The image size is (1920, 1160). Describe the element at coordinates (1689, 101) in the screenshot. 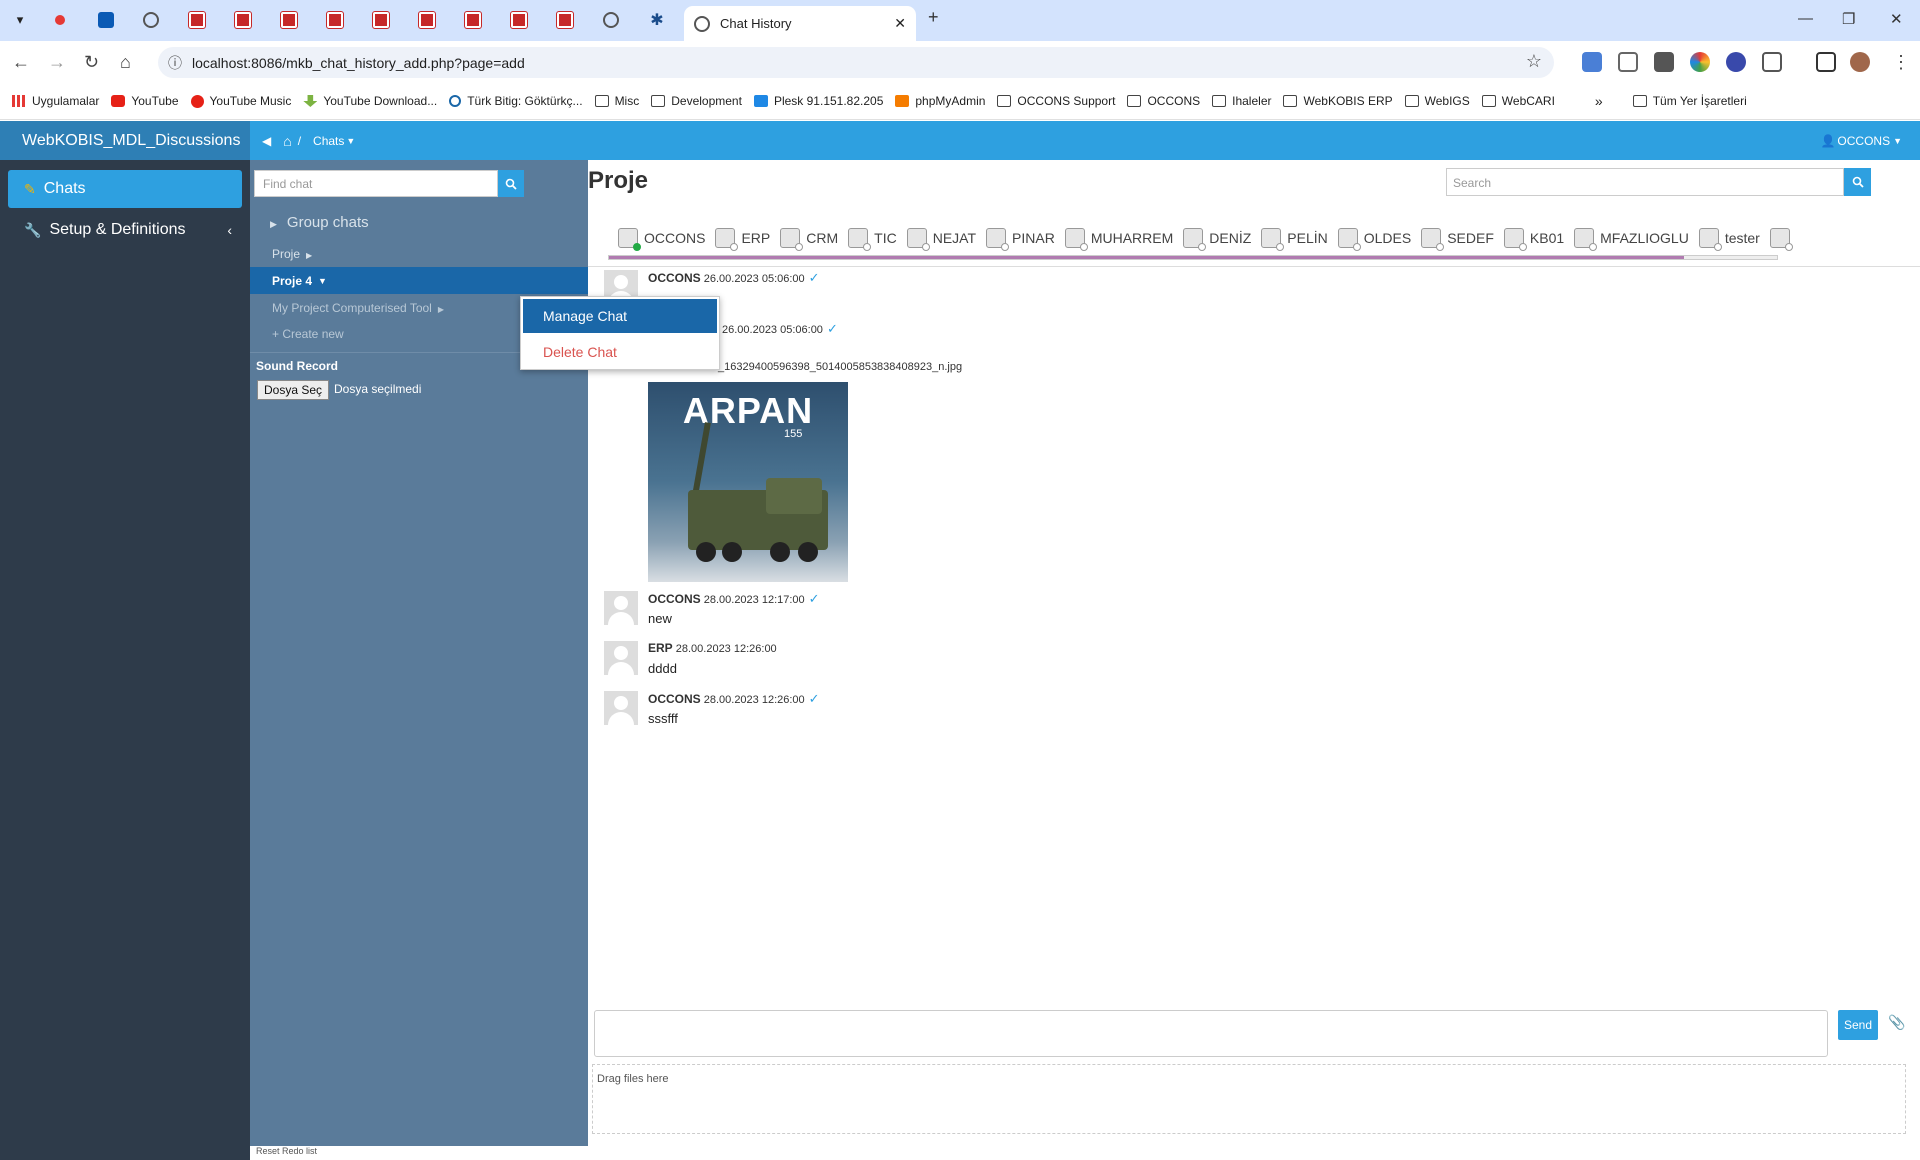

I see `all-bookmarks-folder: Tüm Yer İşaretleri` at that location.